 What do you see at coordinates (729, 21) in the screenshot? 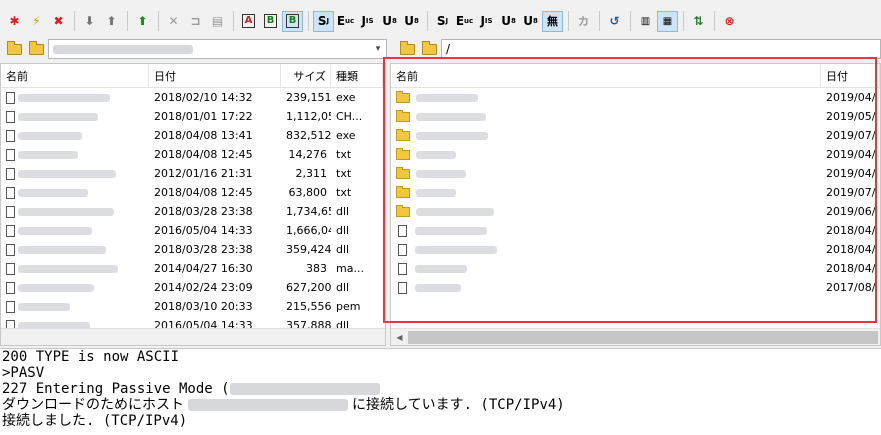
I see `stop-icon: ⊗` at bounding box center [729, 21].